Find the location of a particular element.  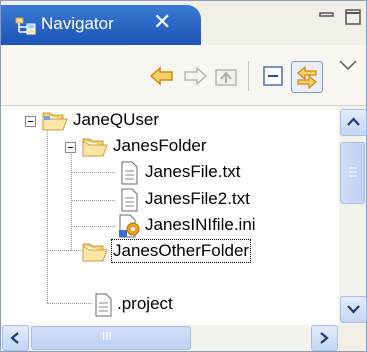

tree-item-label: JanesFile.txt is located at coordinates (193, 171).